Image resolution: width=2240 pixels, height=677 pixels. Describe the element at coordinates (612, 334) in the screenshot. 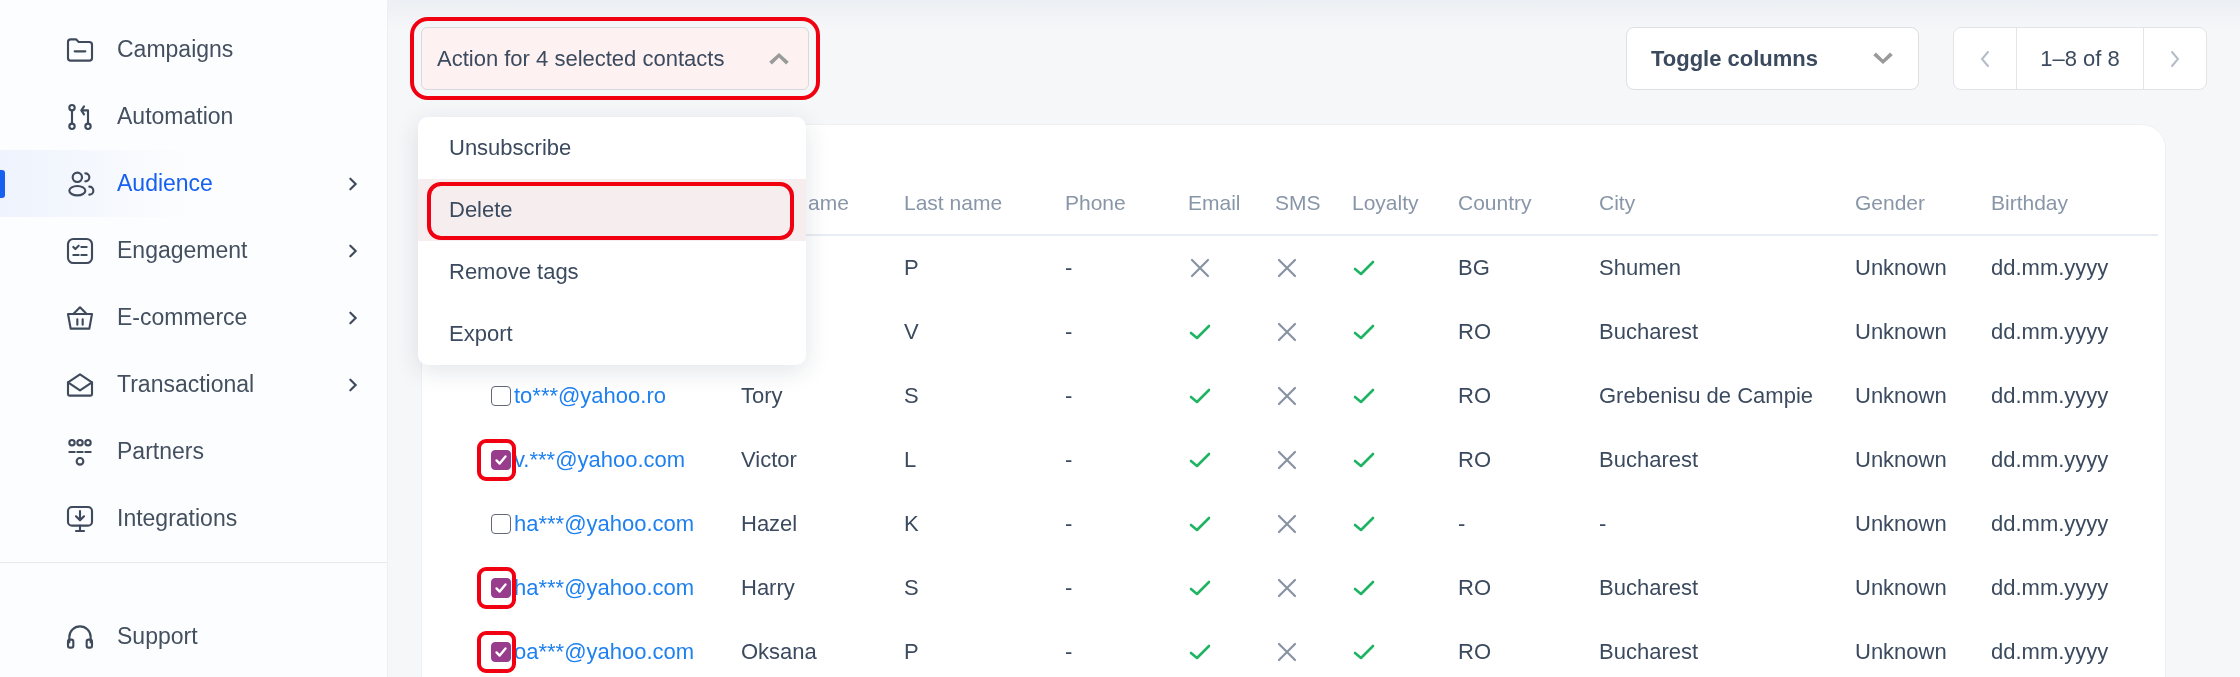

I see `menu-item: Export` at that location.